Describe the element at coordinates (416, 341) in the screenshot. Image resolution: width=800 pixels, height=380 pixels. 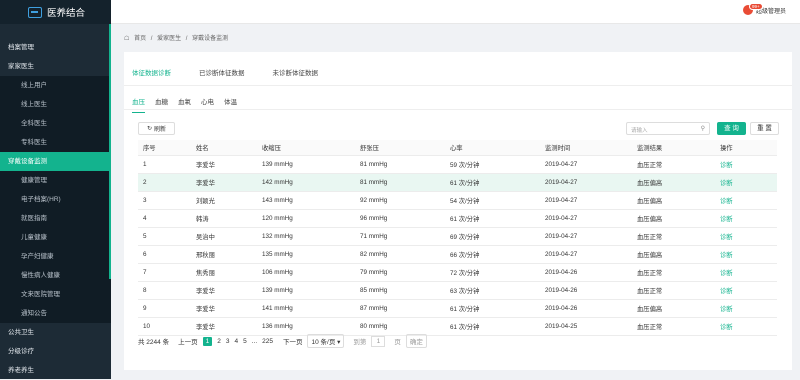
I see `goto-confirm-button: 确定` at that location.